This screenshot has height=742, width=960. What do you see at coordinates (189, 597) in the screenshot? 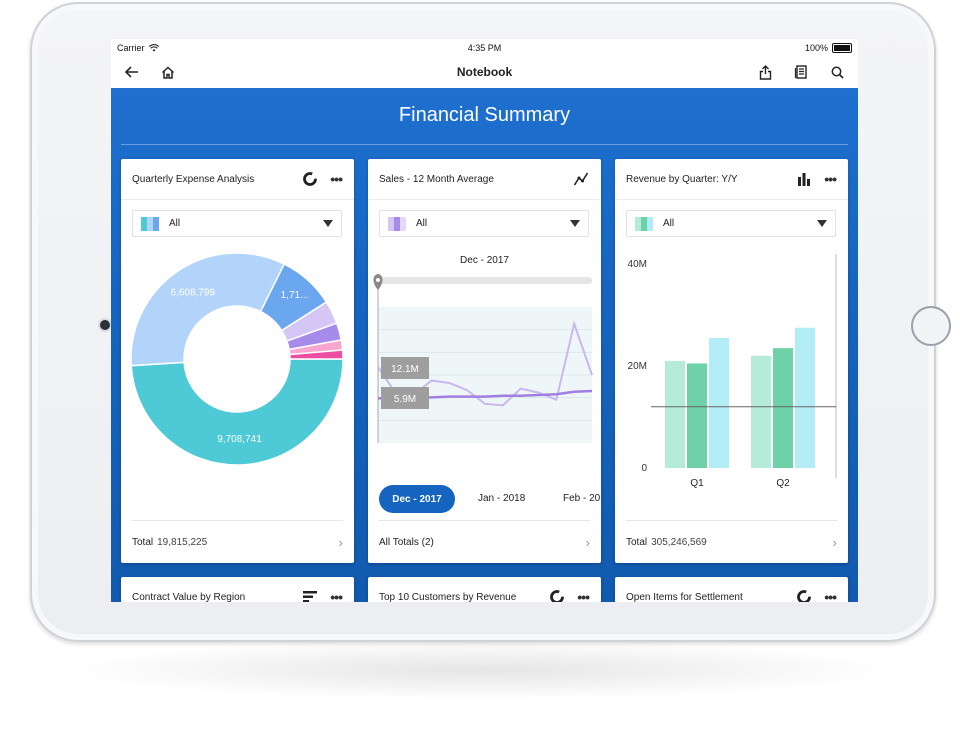
I see `card-title: Contract Value by Region` at bounding box center [189, 597].